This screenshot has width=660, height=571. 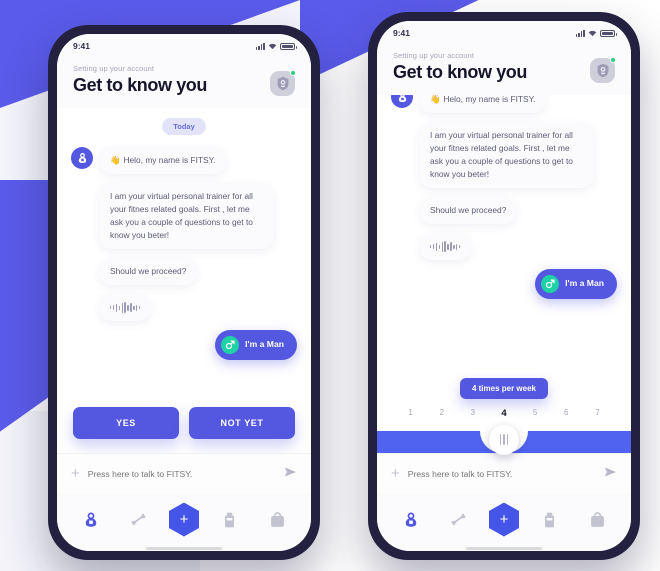 I want to click on frequency-slider: 4 times per week 1 2 3 4 5 6 7, so click(x=504, y=395).